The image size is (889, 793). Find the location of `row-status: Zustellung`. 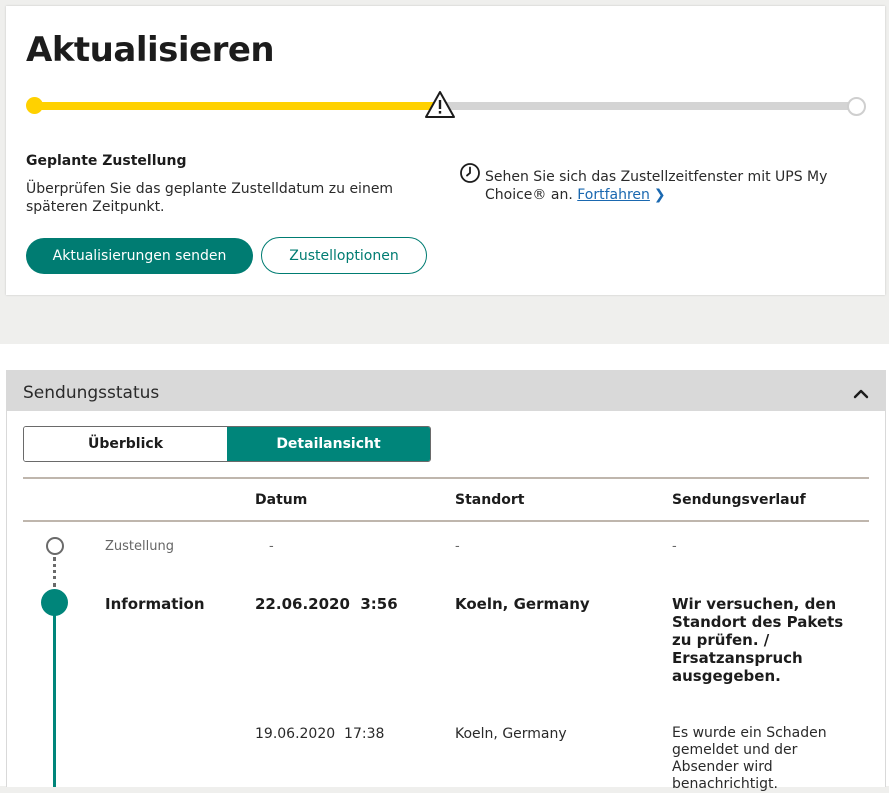

row-status: Zustellung is located at coordinates (139, 546).